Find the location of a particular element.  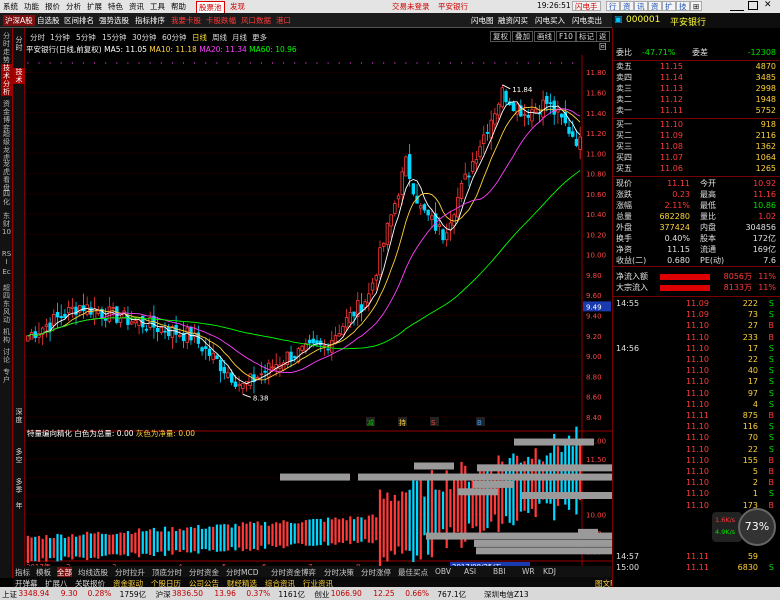

tab-card-drop: 卡股跌幅 is located at coordinates (221, 20).